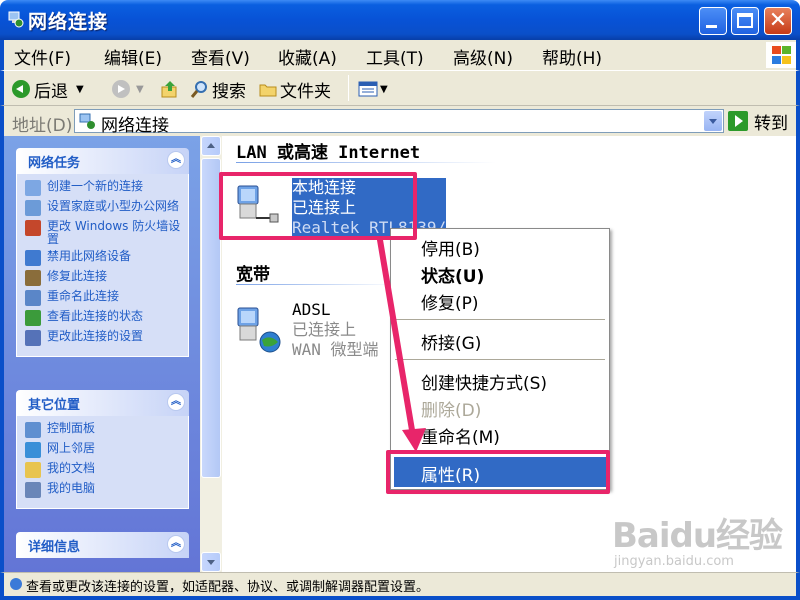 The width and height of the screenshot is (800, 600). I want to click on adsl-connection-status: 已连接上, so click(324, 329).